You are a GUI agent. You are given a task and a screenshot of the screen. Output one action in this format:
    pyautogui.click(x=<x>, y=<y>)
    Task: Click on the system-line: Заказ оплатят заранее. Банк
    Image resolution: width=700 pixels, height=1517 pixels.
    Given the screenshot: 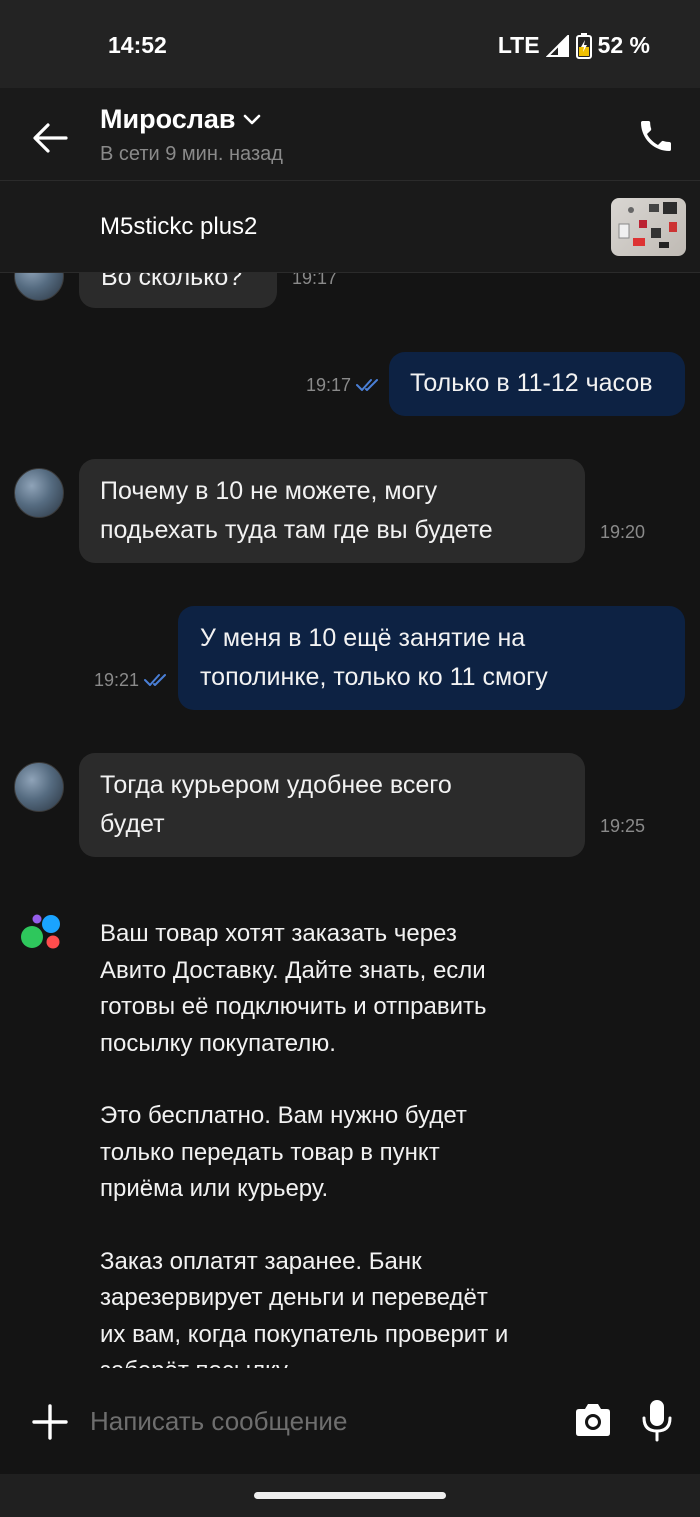 What is the action you would take?
    pyautogui.click(x=261, y=1261)
    